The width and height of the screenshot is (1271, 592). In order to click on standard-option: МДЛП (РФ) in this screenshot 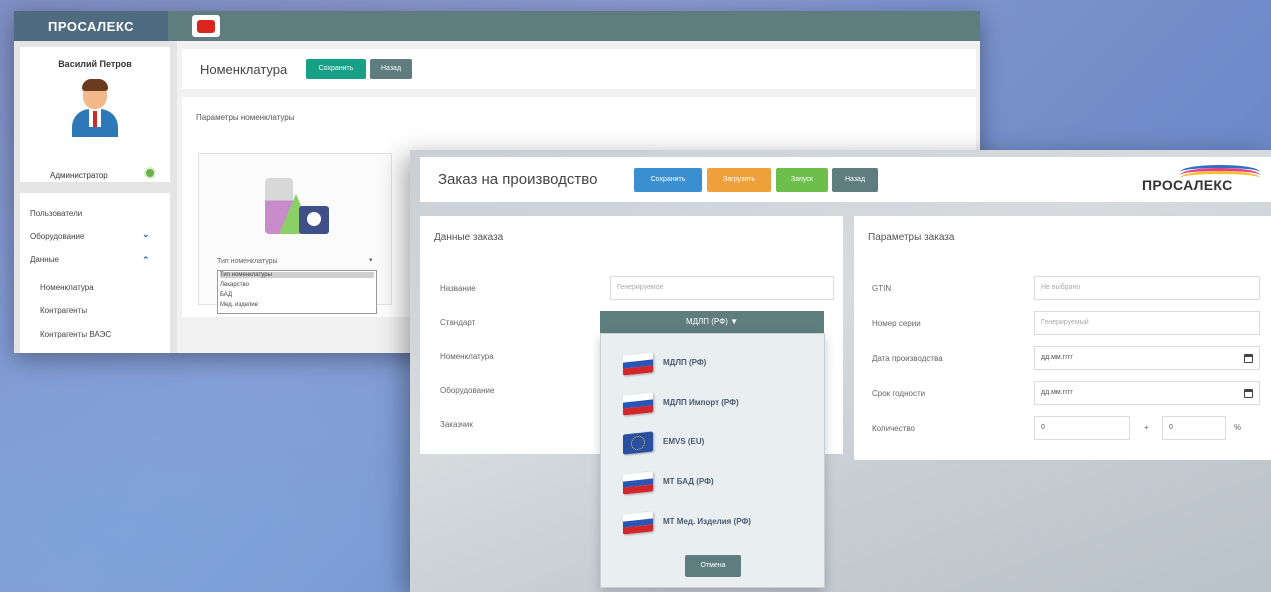, I will do `click(712, 363)`.